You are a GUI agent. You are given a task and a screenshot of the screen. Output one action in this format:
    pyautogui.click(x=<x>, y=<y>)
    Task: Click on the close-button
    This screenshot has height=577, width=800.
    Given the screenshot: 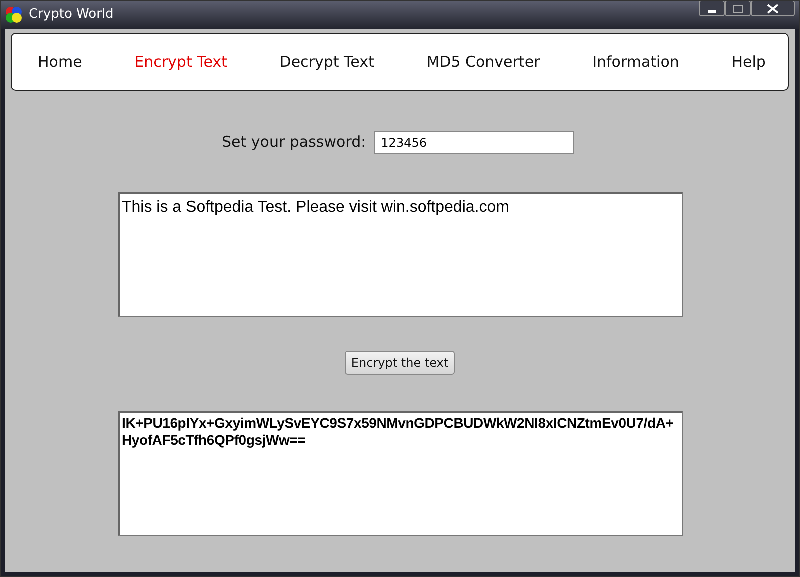 What is the action you would take?
    pyautogui.click(x=773, y=9)
    